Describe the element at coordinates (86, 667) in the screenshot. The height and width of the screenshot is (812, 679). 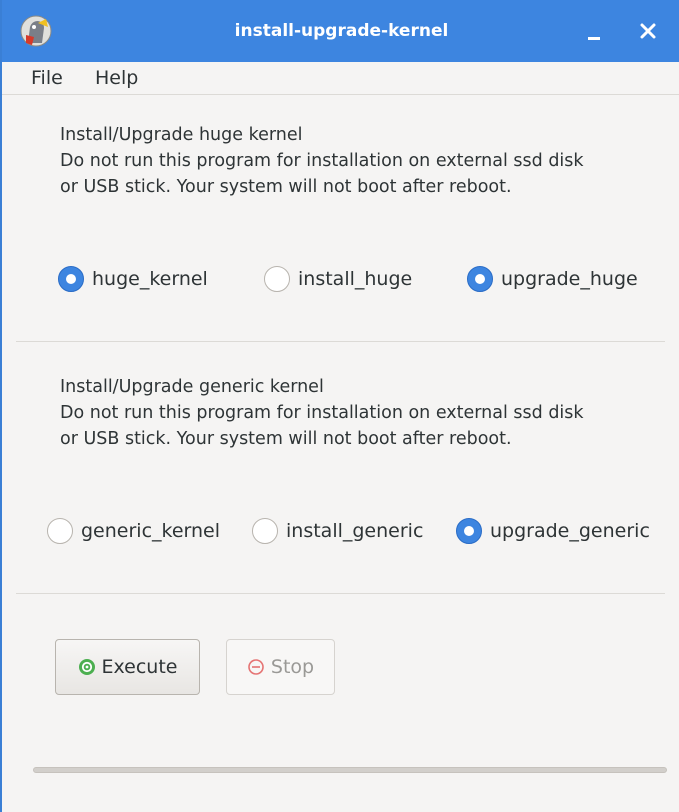
I see `execute-gear-icon` at that location.